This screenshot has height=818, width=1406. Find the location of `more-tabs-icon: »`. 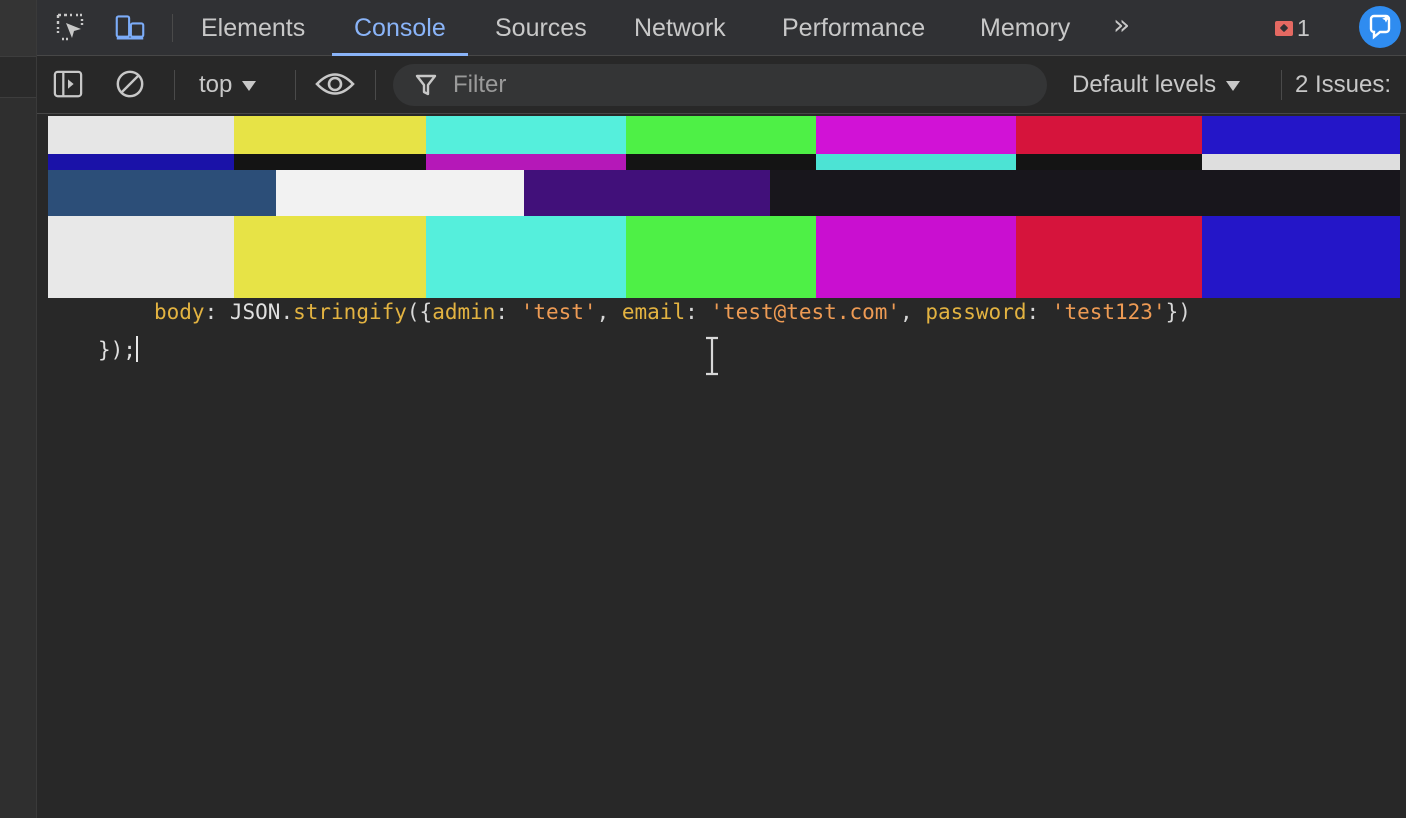

more-tabs-icon: » is located at coordinates (1121, 24).